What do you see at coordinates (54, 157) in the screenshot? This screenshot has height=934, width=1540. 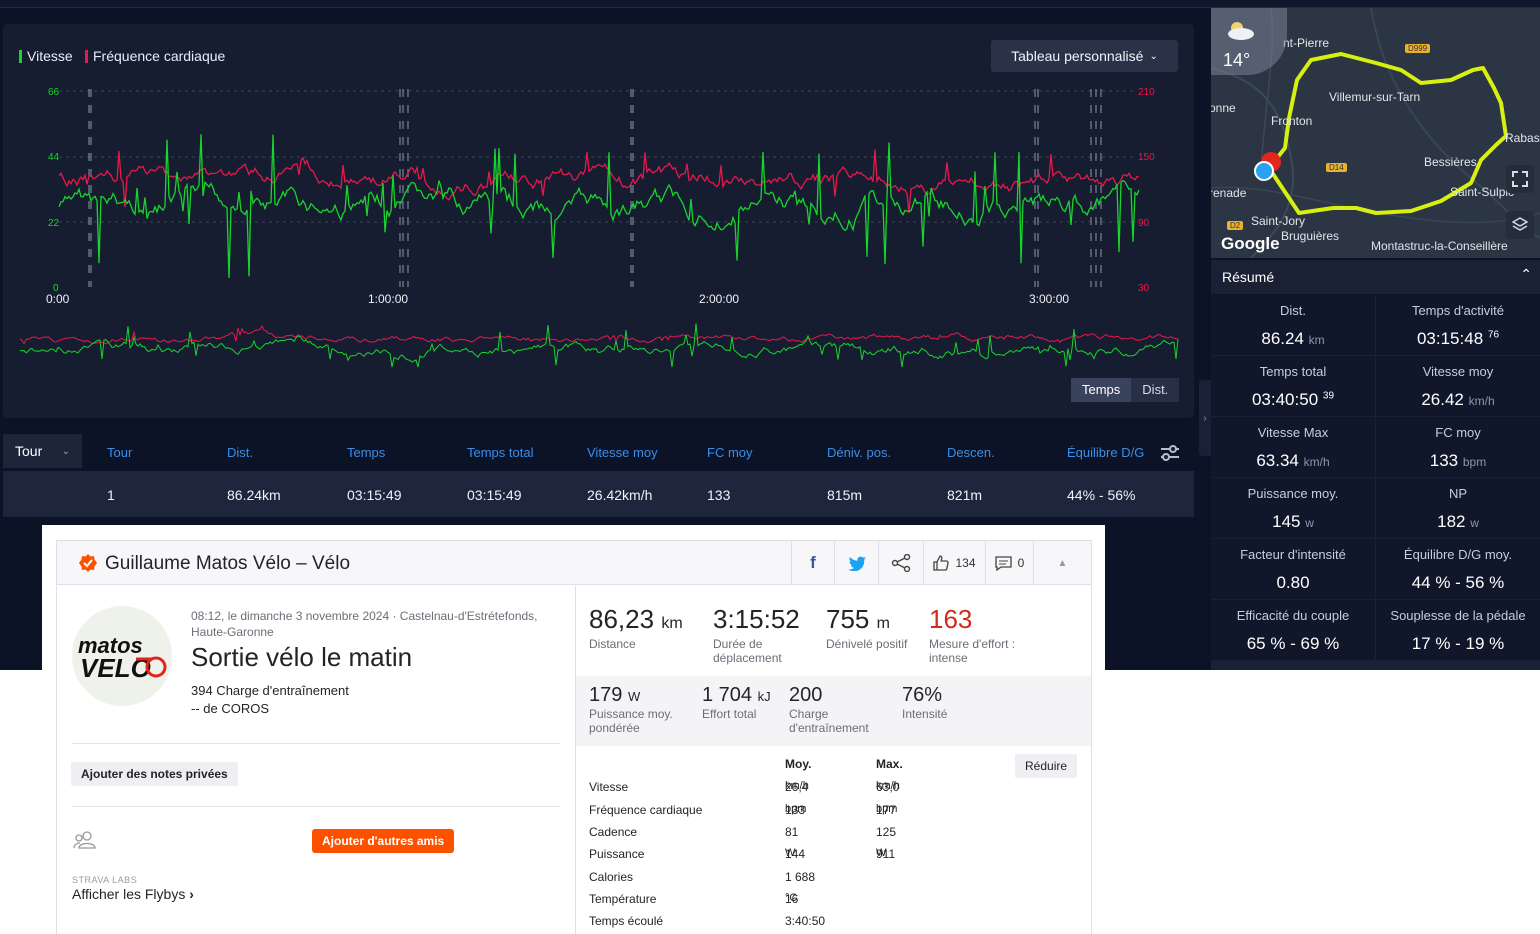 I see `y-left-tick: 44` at bounding box center [54, 157].